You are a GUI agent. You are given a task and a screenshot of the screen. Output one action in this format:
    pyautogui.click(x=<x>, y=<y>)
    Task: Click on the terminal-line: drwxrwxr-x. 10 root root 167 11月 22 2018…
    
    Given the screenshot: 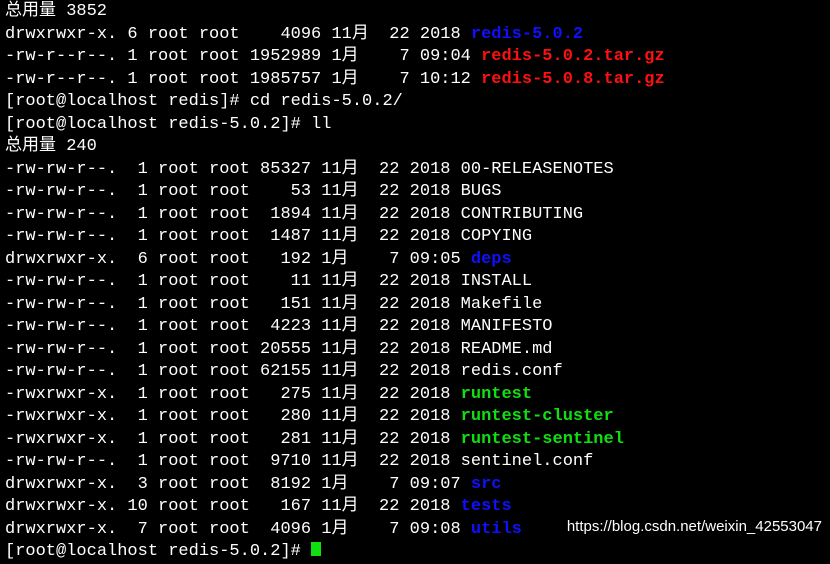 What is the action you would take?
    pyautogui.click(x=417, y=507)
    